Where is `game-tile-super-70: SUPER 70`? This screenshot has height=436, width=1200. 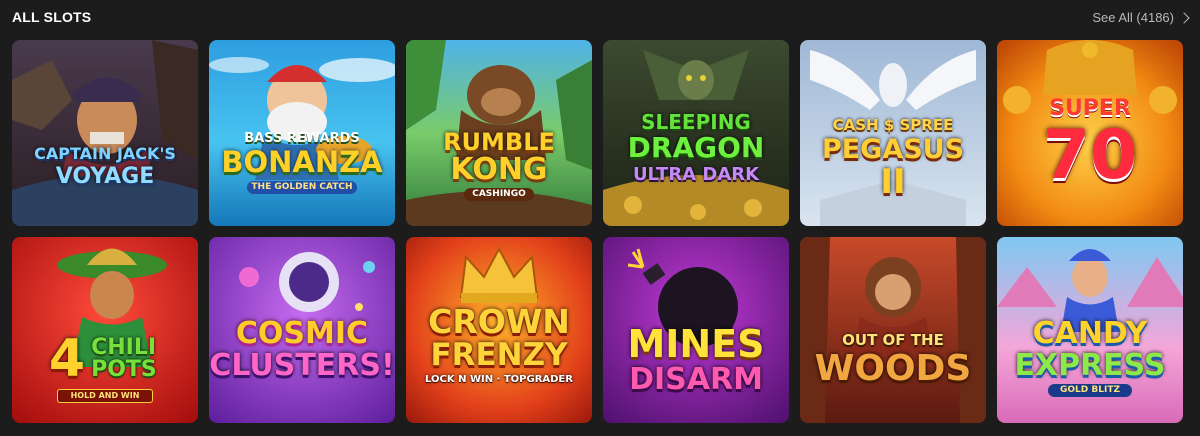 game-tile-super-70: SUPER 70 is located at coordinates (1090, 133).